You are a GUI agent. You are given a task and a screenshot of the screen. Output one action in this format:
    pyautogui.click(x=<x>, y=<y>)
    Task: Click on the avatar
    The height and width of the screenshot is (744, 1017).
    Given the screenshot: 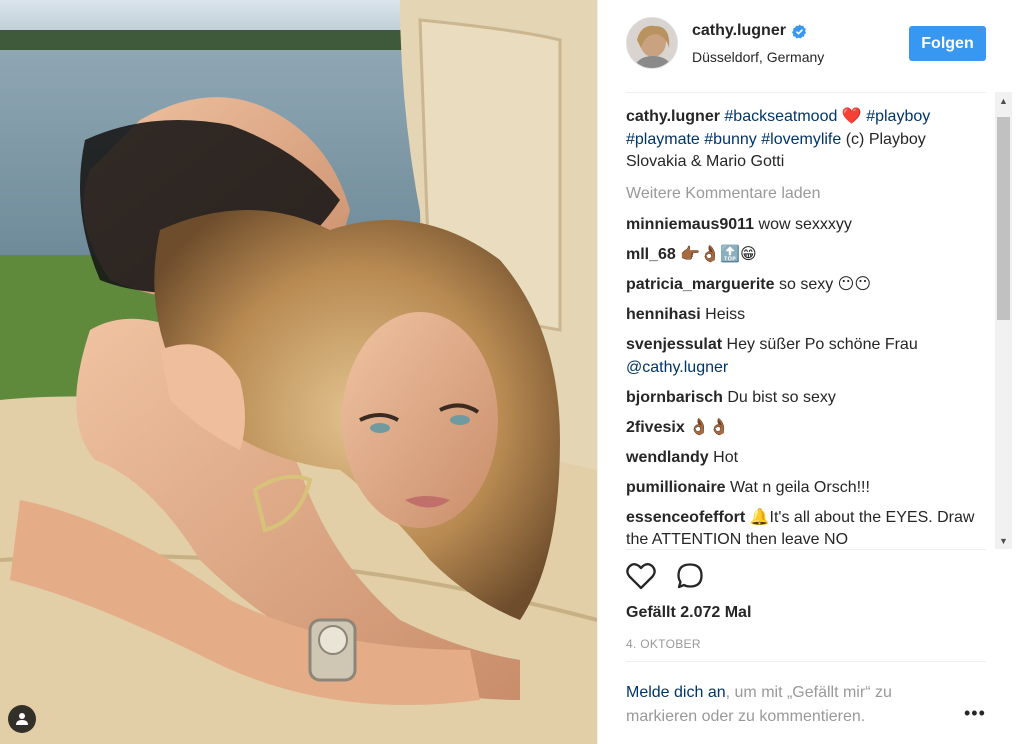 What is the action you would take?
    pyautogui.click(x=652, y=43)
    